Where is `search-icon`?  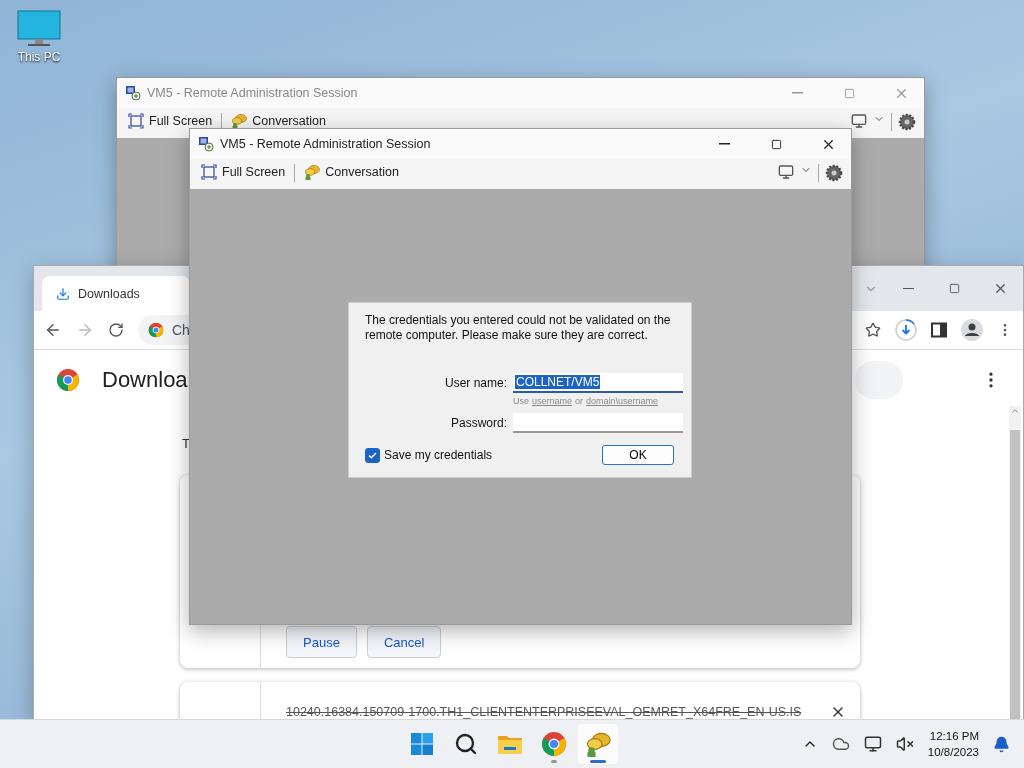 search-icon is located at coordinates (466, 744).